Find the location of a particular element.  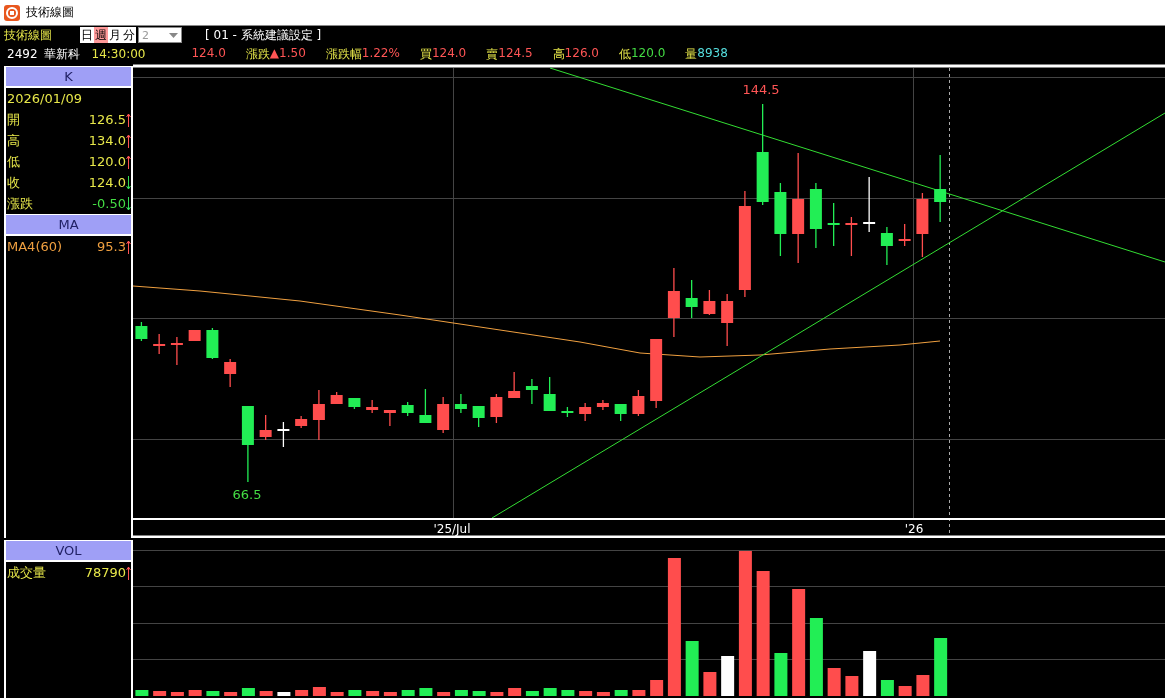

row-label: 開 is located at coordinates (14, 119).